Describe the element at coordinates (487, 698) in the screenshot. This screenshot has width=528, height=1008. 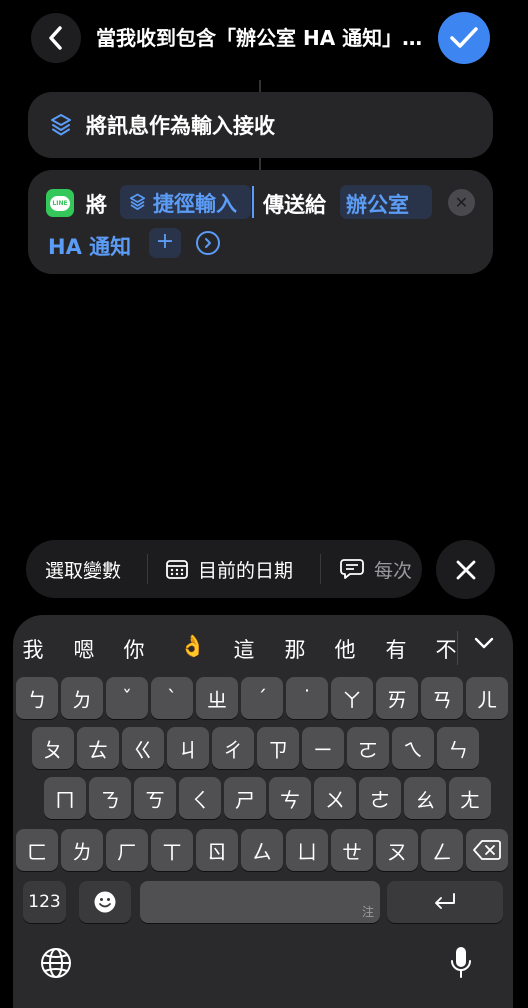
I see `key: ㄦ` at that location.